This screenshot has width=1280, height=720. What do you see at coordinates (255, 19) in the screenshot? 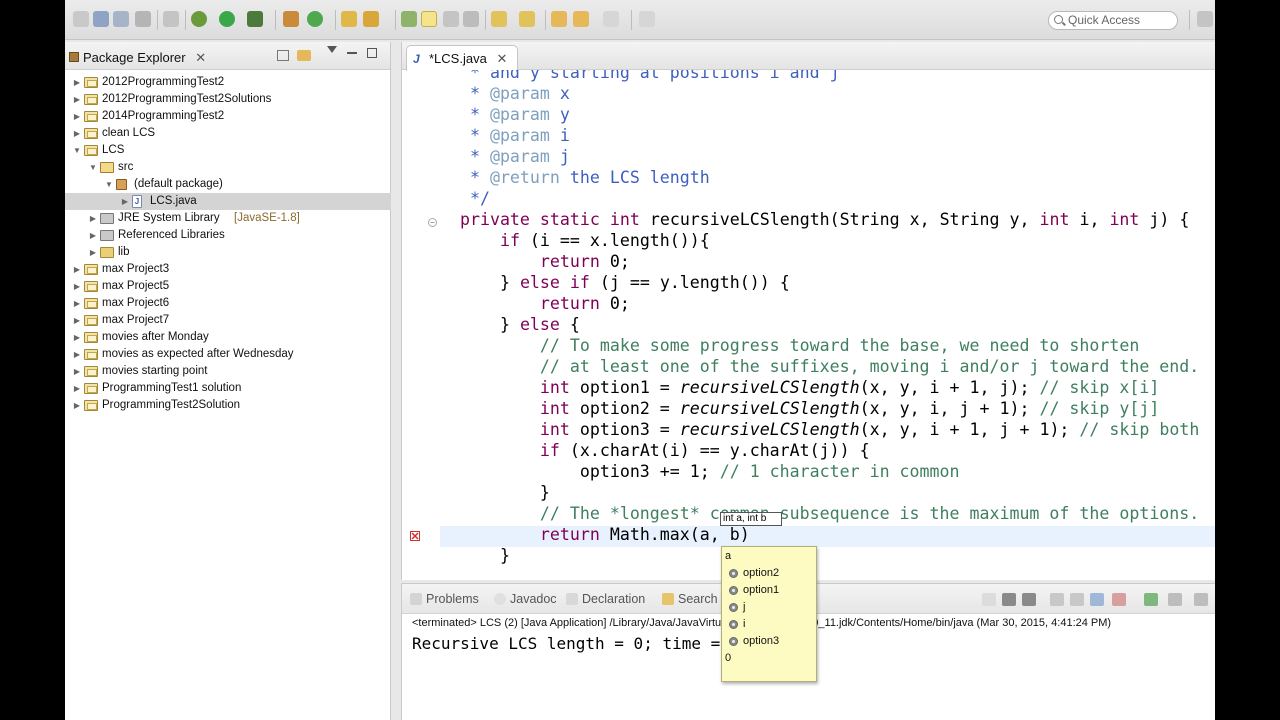
I see `run-external-icon` at bounding box center [255, 19].